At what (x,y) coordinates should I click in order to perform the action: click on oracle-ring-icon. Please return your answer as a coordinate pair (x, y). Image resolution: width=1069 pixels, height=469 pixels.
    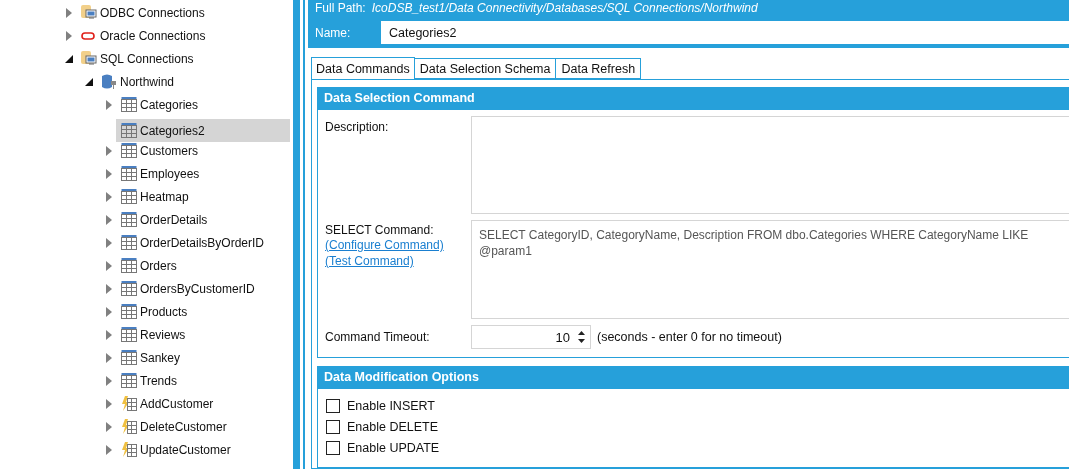
    Looking at the image, I should click on (88, 35).